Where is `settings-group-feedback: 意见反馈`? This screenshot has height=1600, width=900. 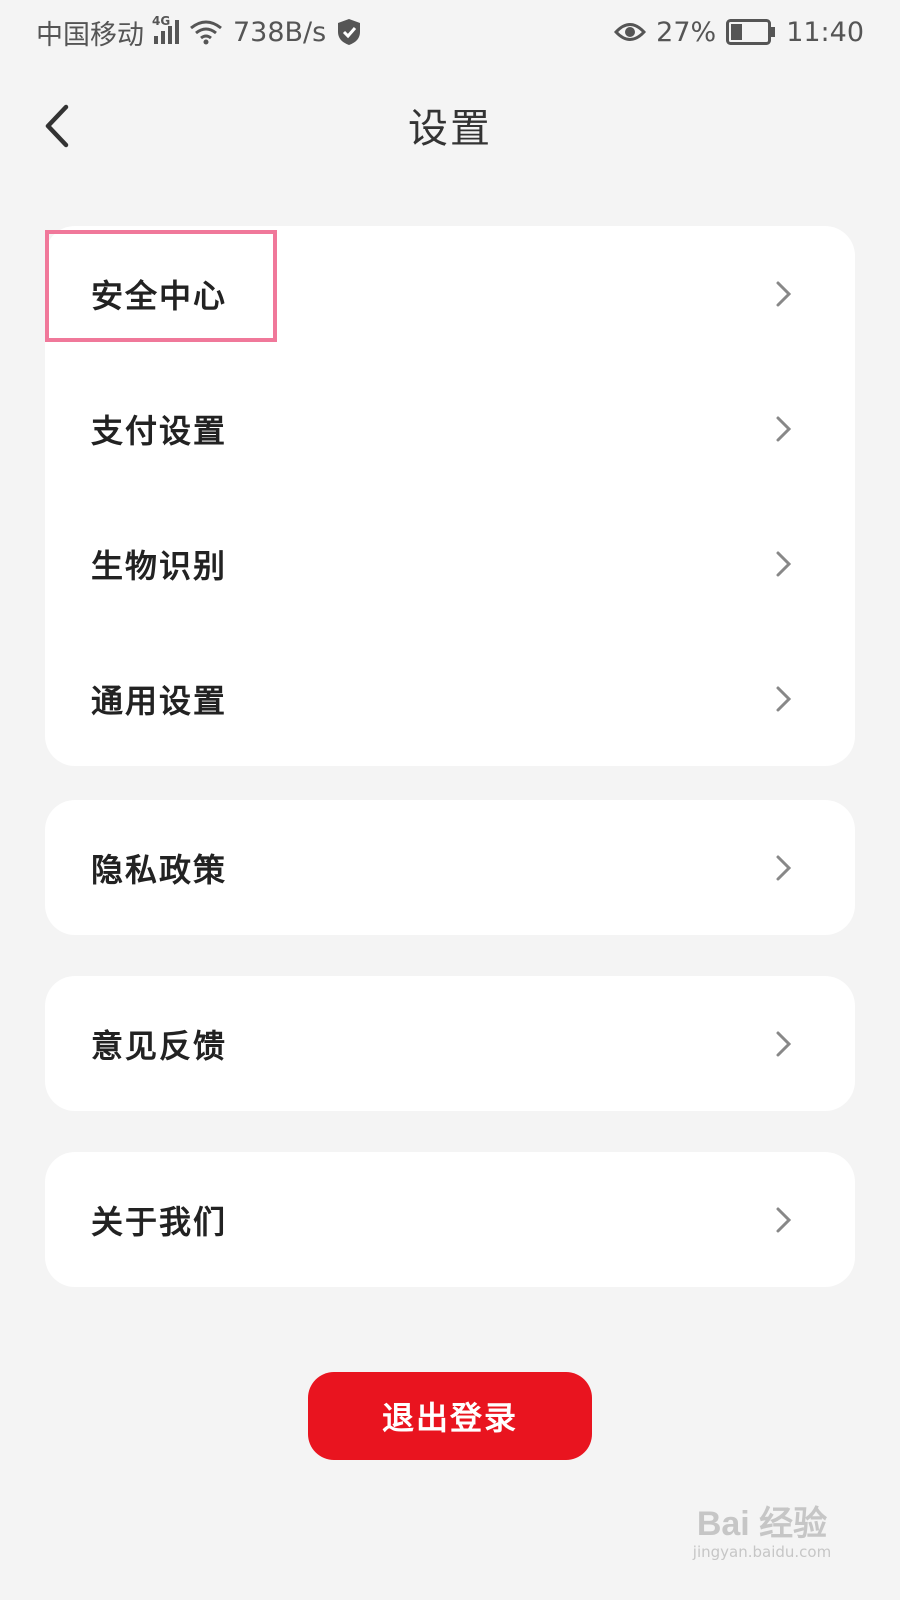 settings-group-feedback: 意见反馈 is located at coordinates (450, 1043).